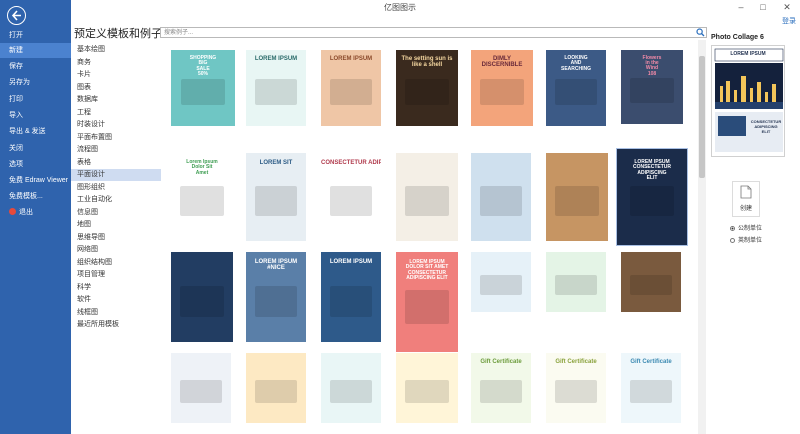  What do you see at coordinates (700, 32) in the screenshot?
I see `search-icon` at bounding box center [700, 32].